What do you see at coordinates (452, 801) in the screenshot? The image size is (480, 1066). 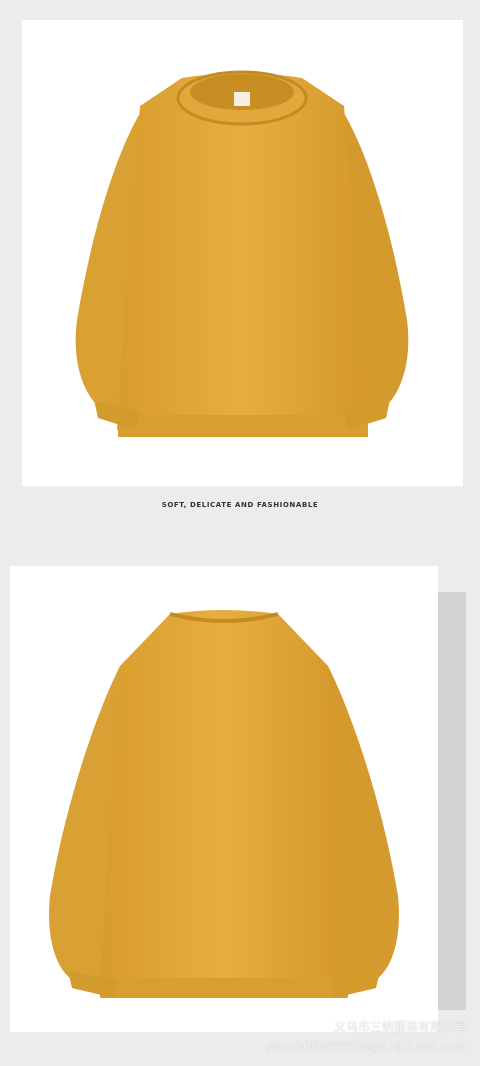 I see `shadow-bar` at bounding box center [452, 801].